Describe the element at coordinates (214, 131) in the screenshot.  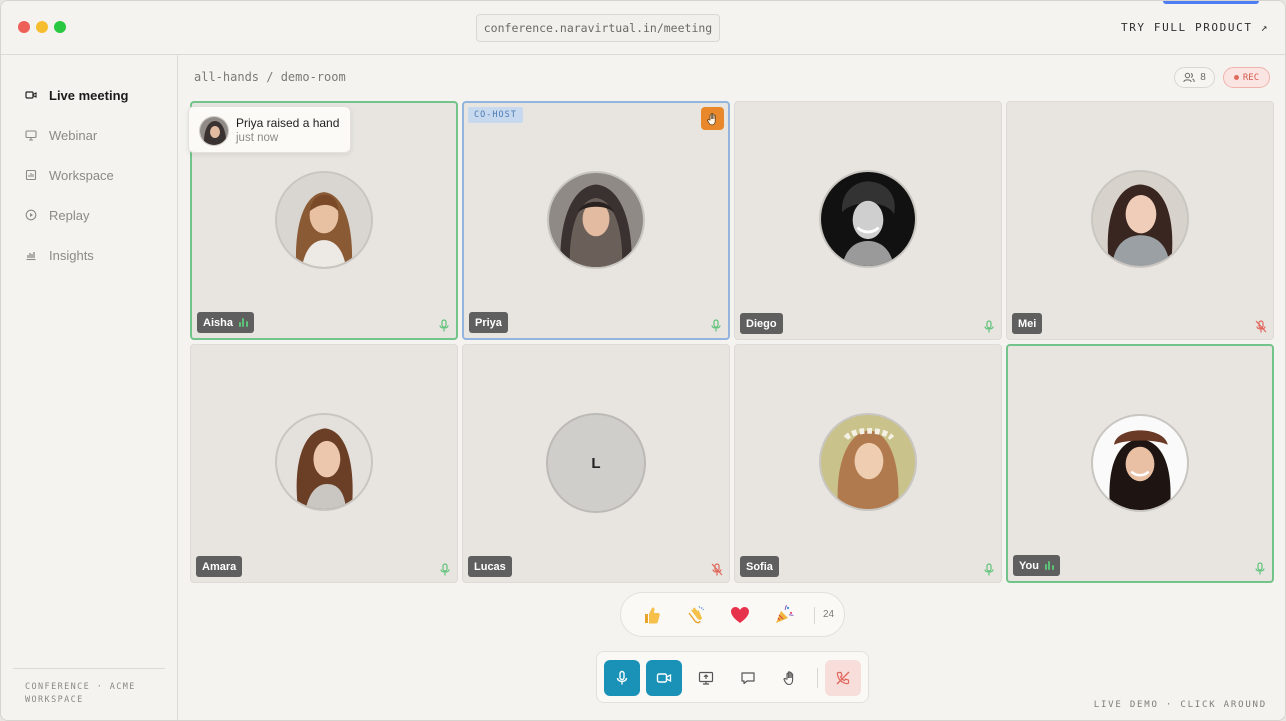
I see `toast-avatar` at that location.